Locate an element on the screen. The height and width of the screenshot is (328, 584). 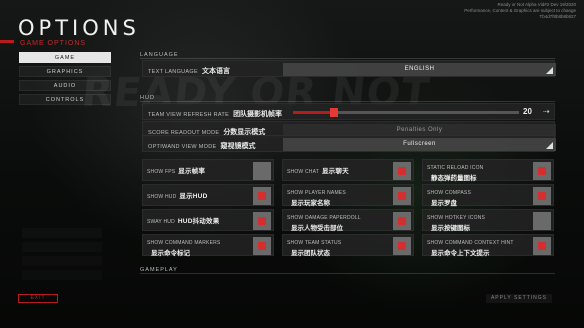
show-command-context-hint-checkbox is located at coordinates (542, 246).